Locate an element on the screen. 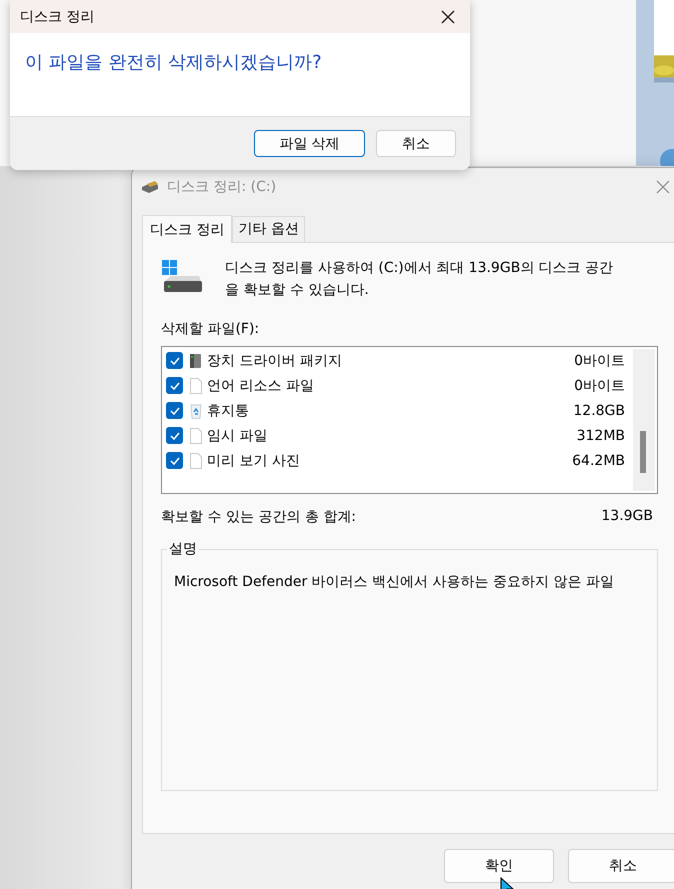 Image resolution: width=674 pixels, height=889 pixels. confirm-message: 이 파일을 완전히 삭제하시겠습니까? is located at coordinates (174, 62).